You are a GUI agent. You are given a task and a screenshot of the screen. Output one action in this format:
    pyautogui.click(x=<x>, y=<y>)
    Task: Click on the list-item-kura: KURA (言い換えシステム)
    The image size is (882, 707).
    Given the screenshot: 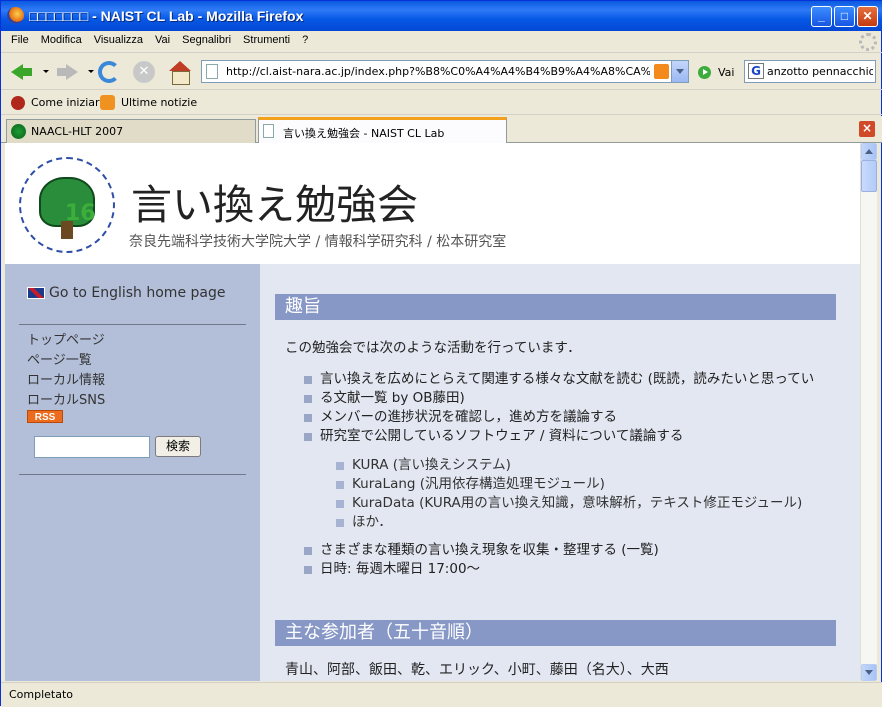 What is the action you would take?
    pyautogui.click(x=568, y=465)
    